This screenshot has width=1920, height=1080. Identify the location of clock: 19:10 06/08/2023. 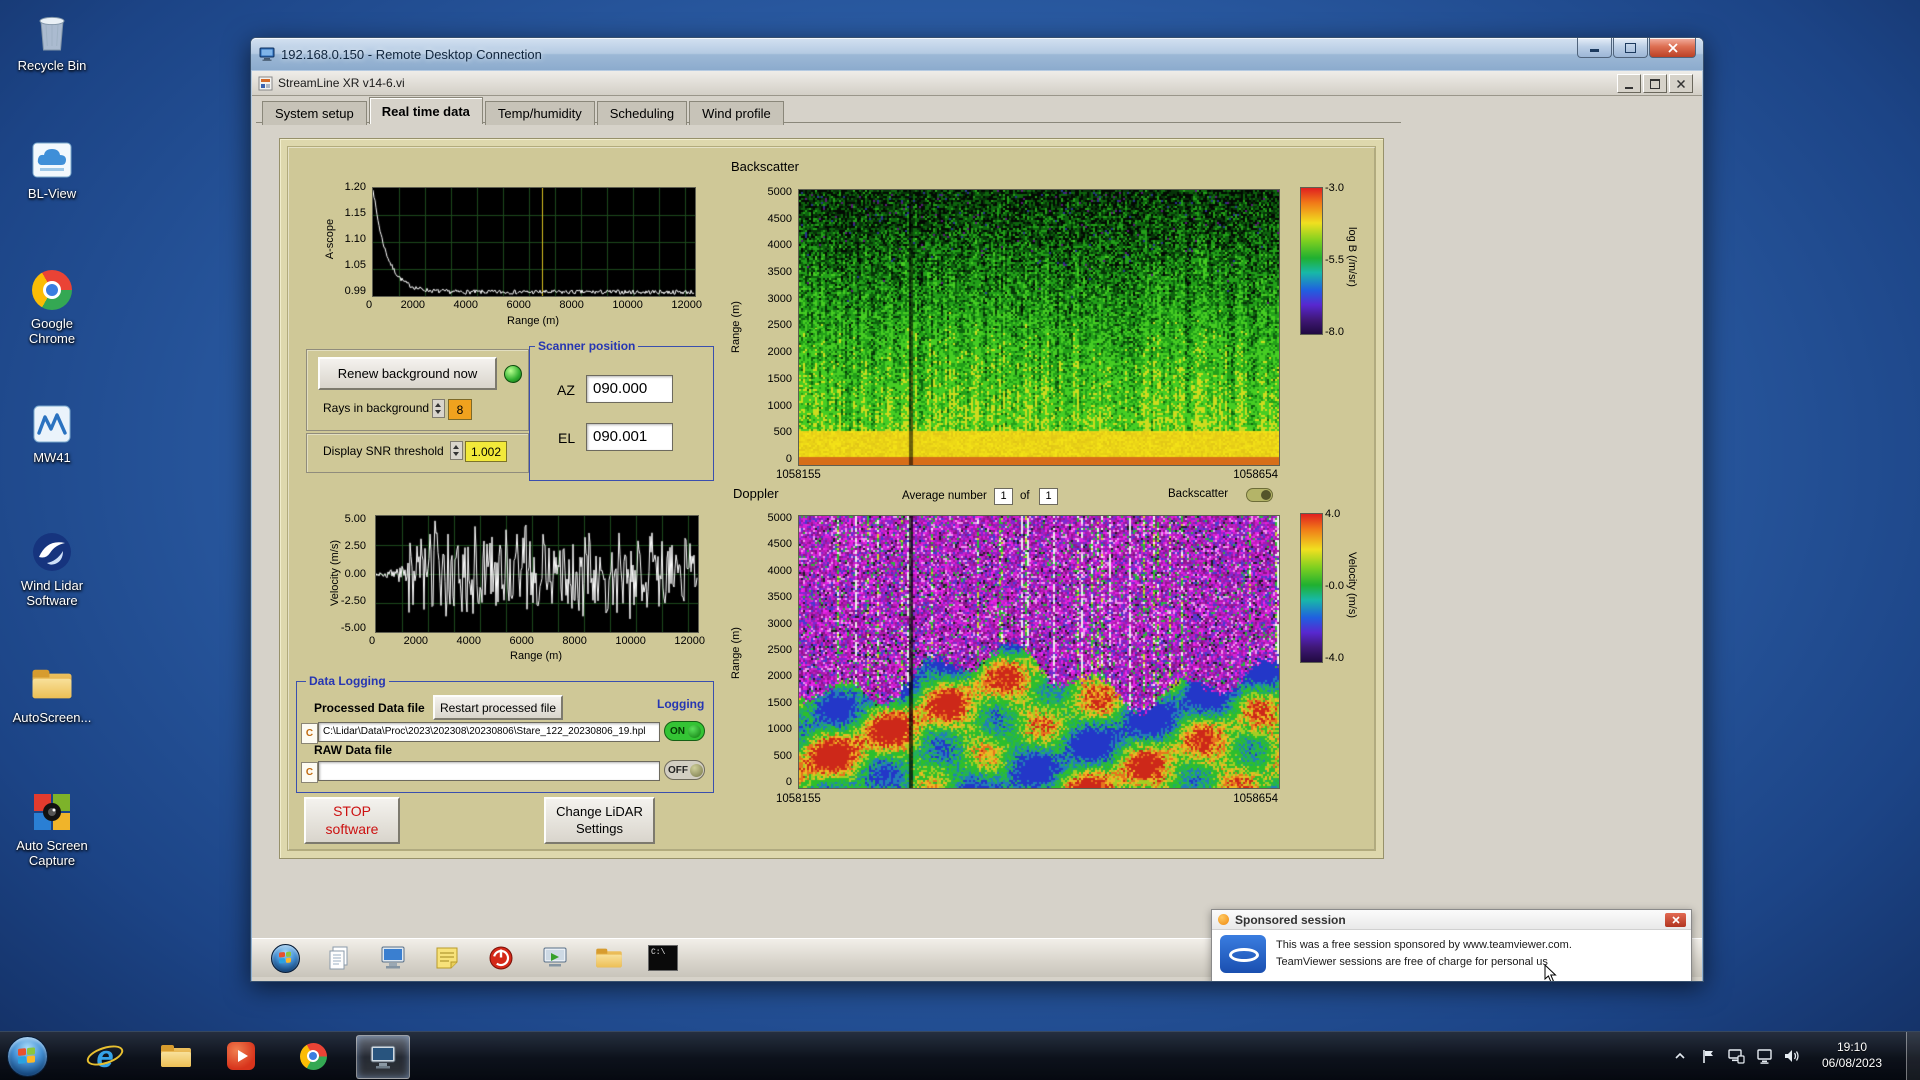
(1852, 1055).